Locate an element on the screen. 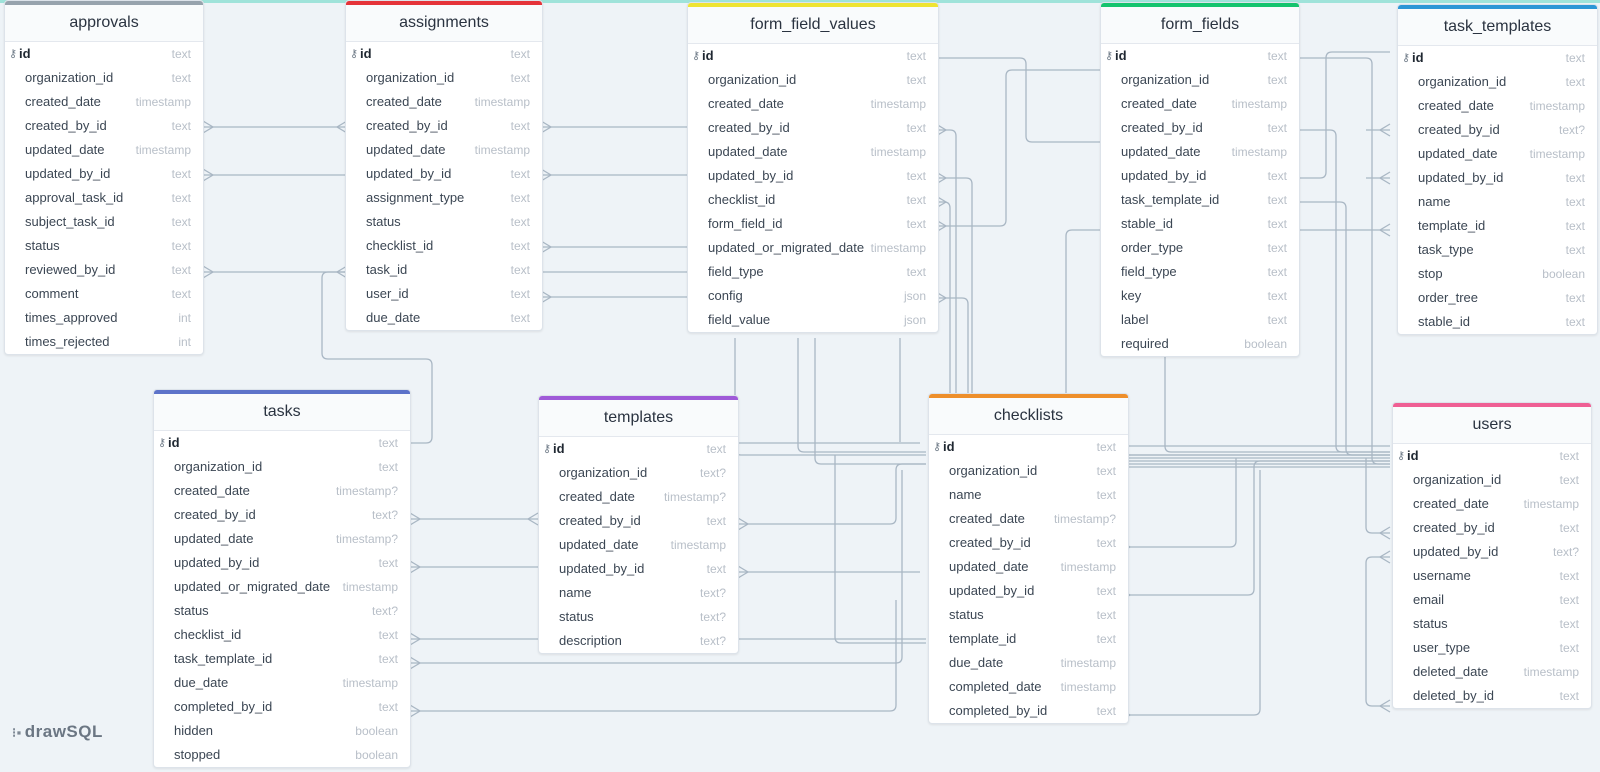 Image resolution: width=1600 pixels, height=772 pixels. field-row: completed_by_id text is located at coordinates (282, 707).